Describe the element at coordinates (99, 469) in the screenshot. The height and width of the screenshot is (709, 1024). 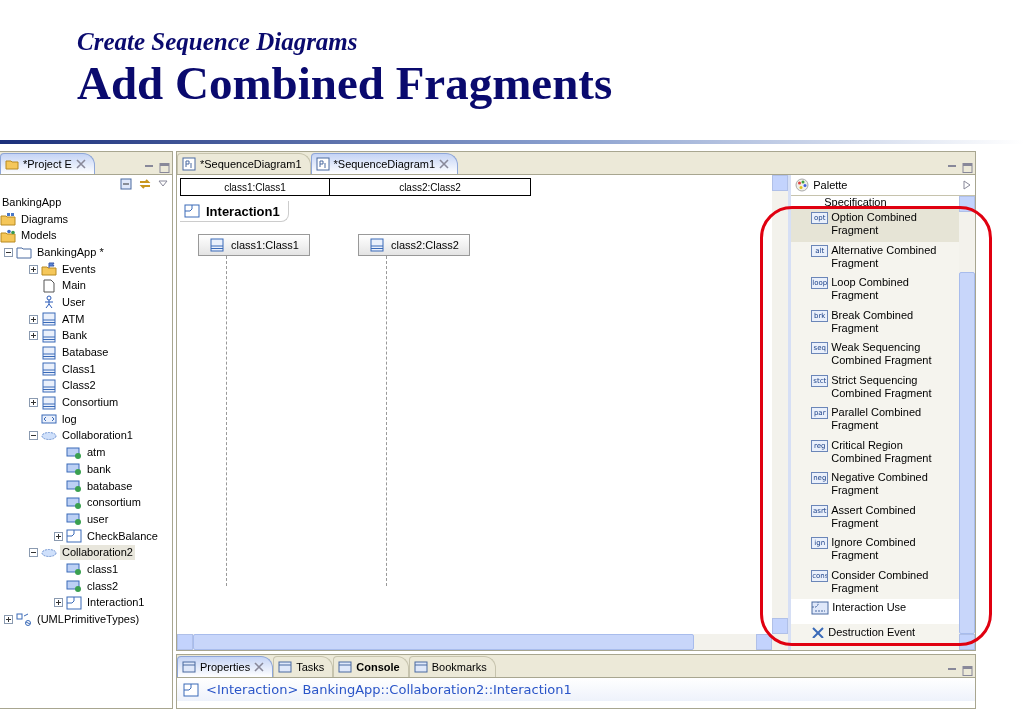
I see `tree-item: bank` at that location.